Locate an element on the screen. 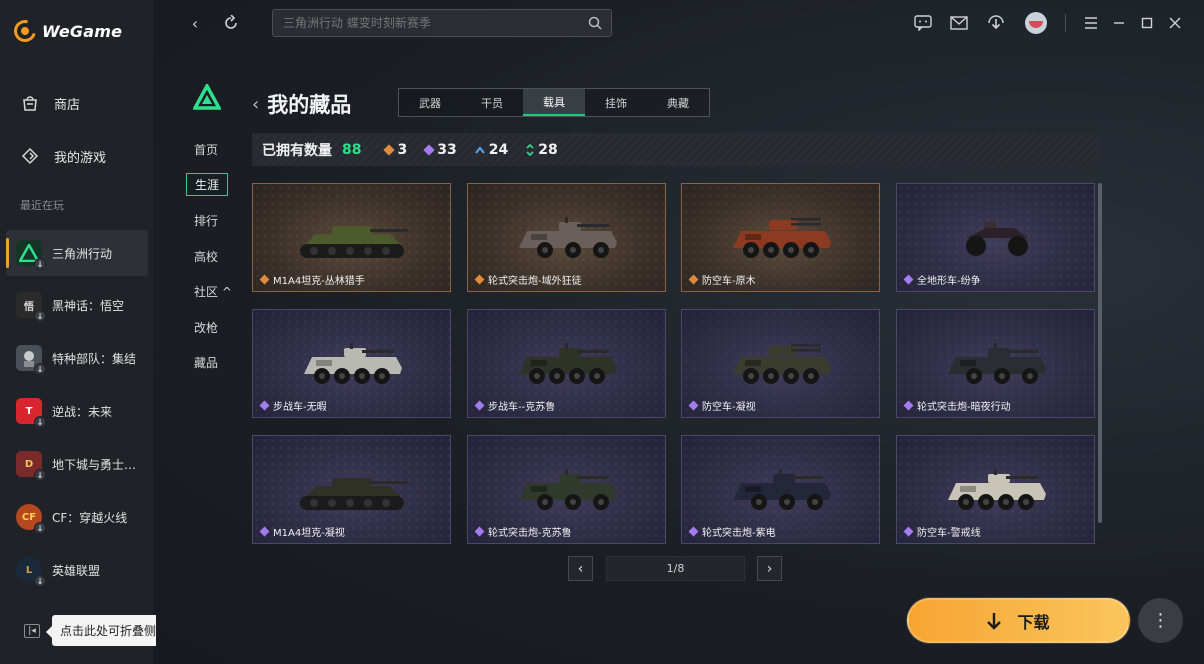  grid-scrollbar is located at coordinates (1100, 353).